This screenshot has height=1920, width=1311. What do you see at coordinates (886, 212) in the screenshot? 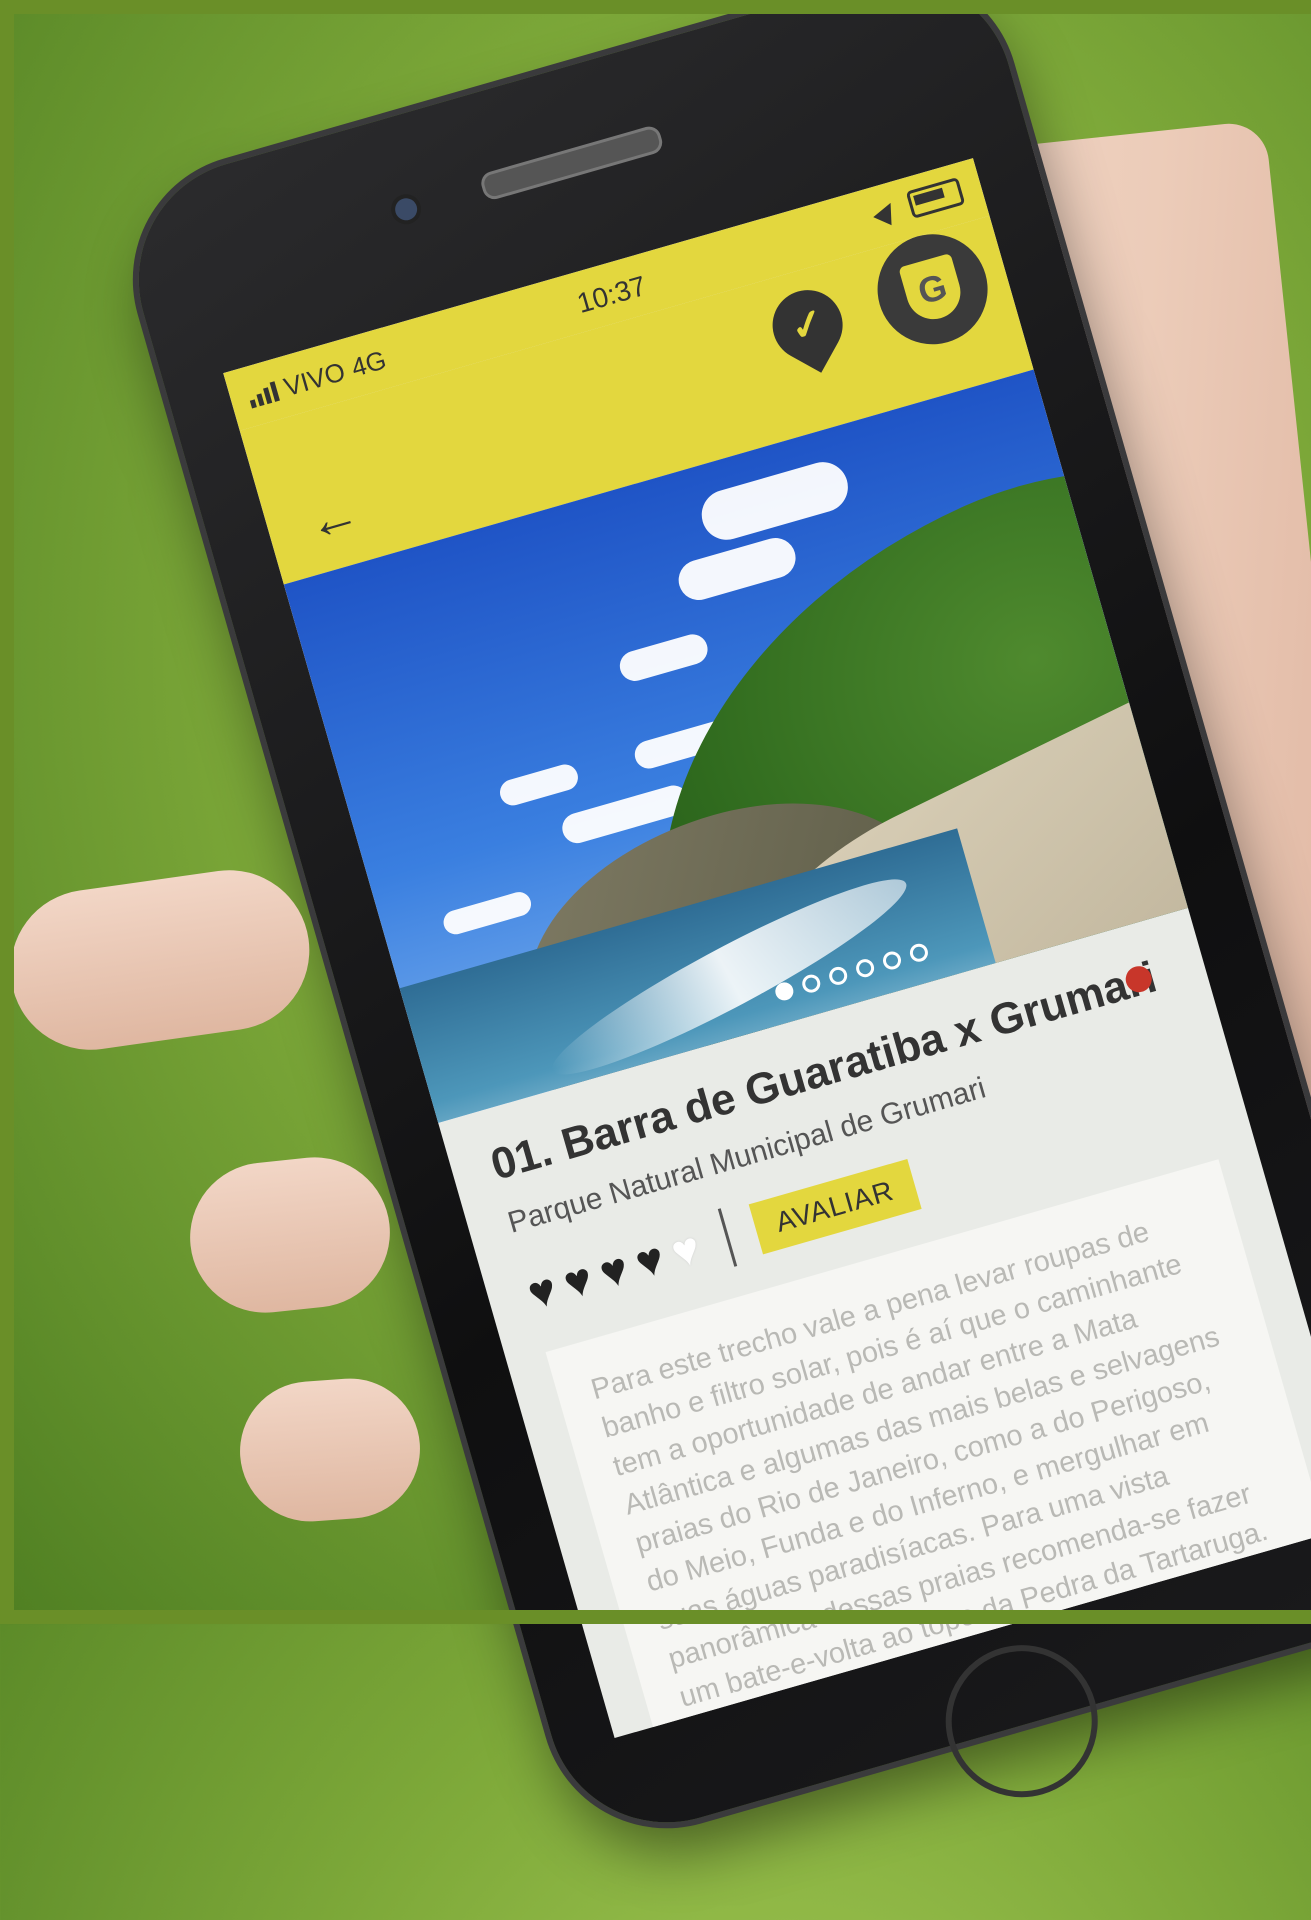
I see `location-arrow-icon` at bounding box center [886, 212].